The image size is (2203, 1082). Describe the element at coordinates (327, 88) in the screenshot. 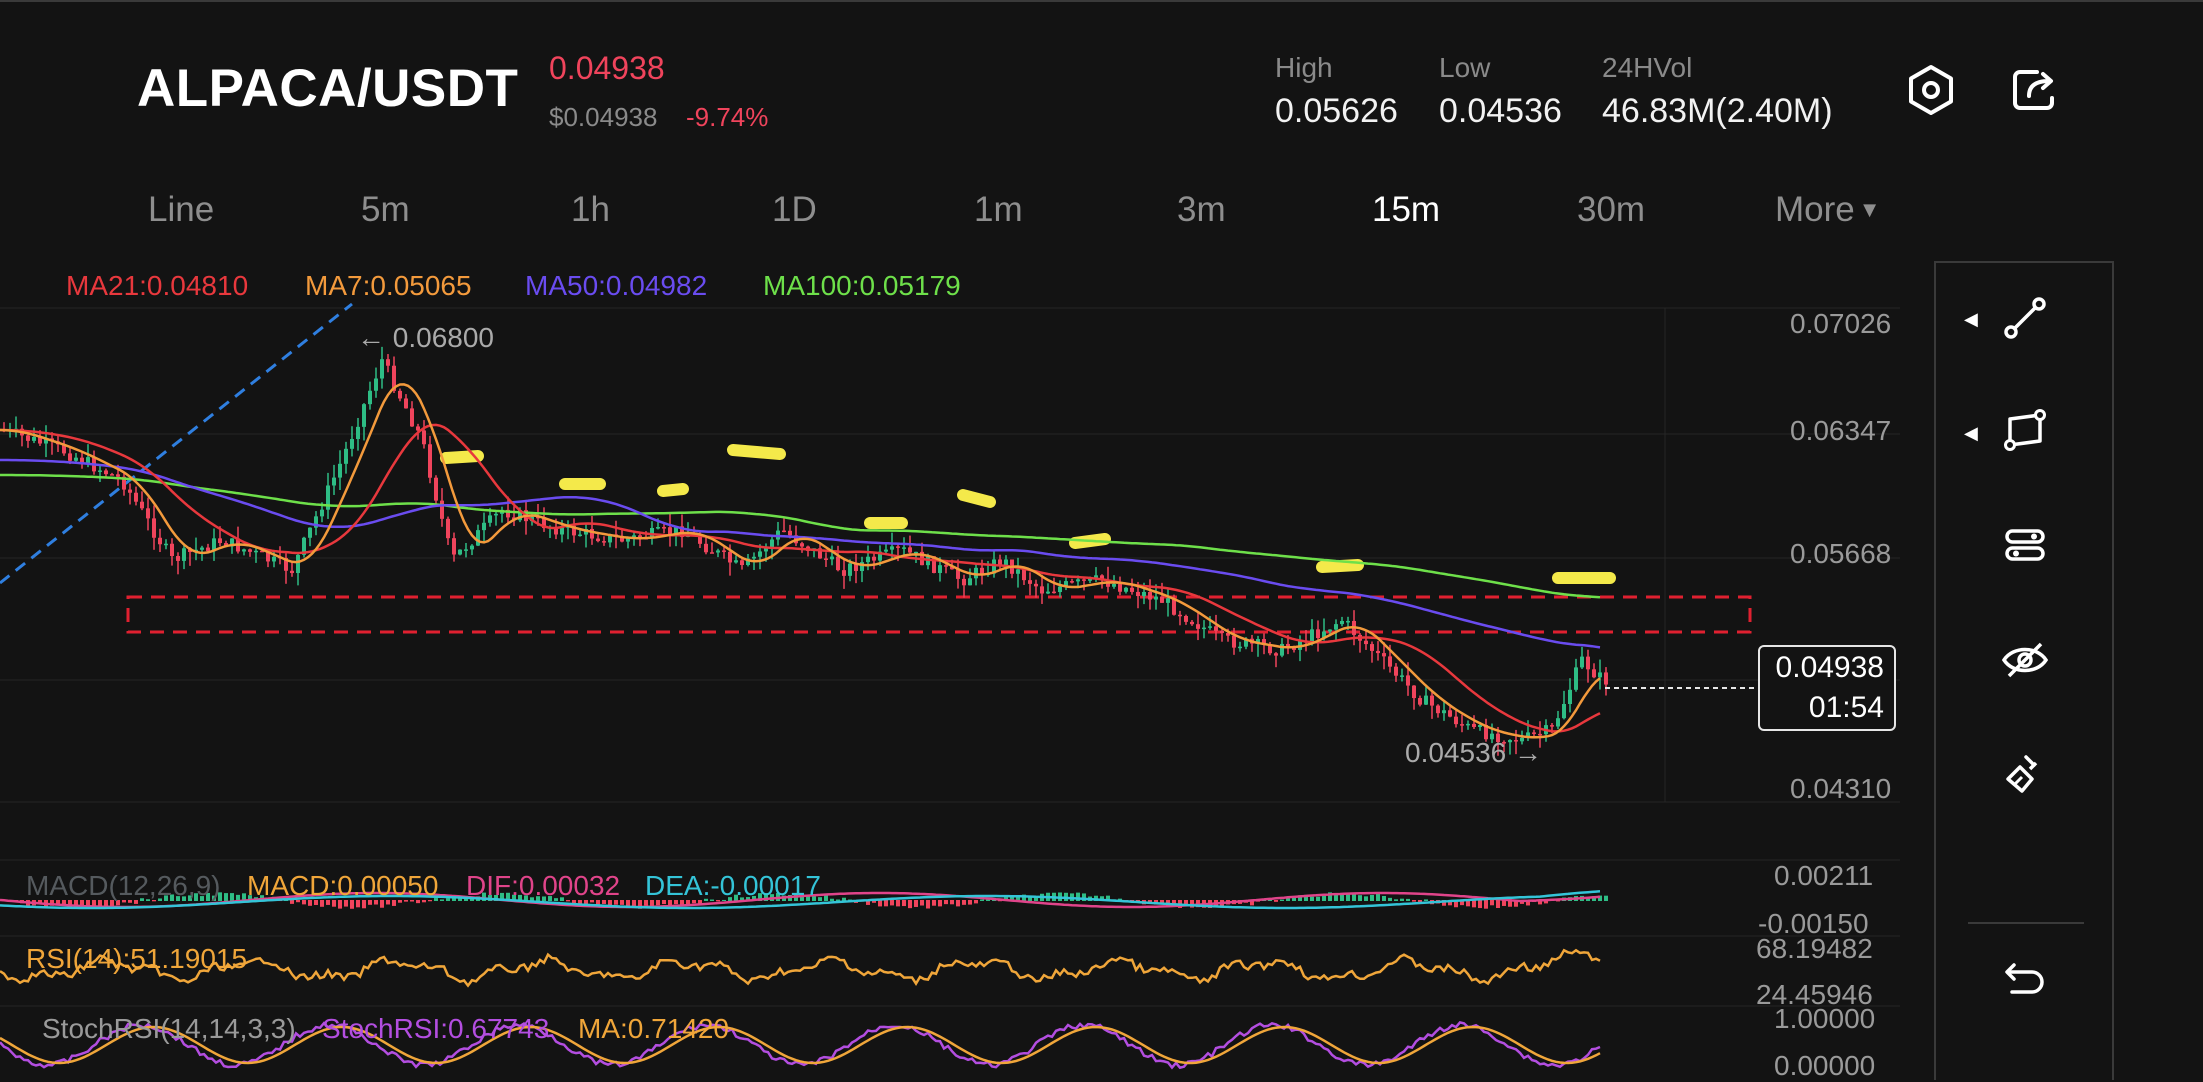

I see `pair-title: ALPACA/USDT` at that location.